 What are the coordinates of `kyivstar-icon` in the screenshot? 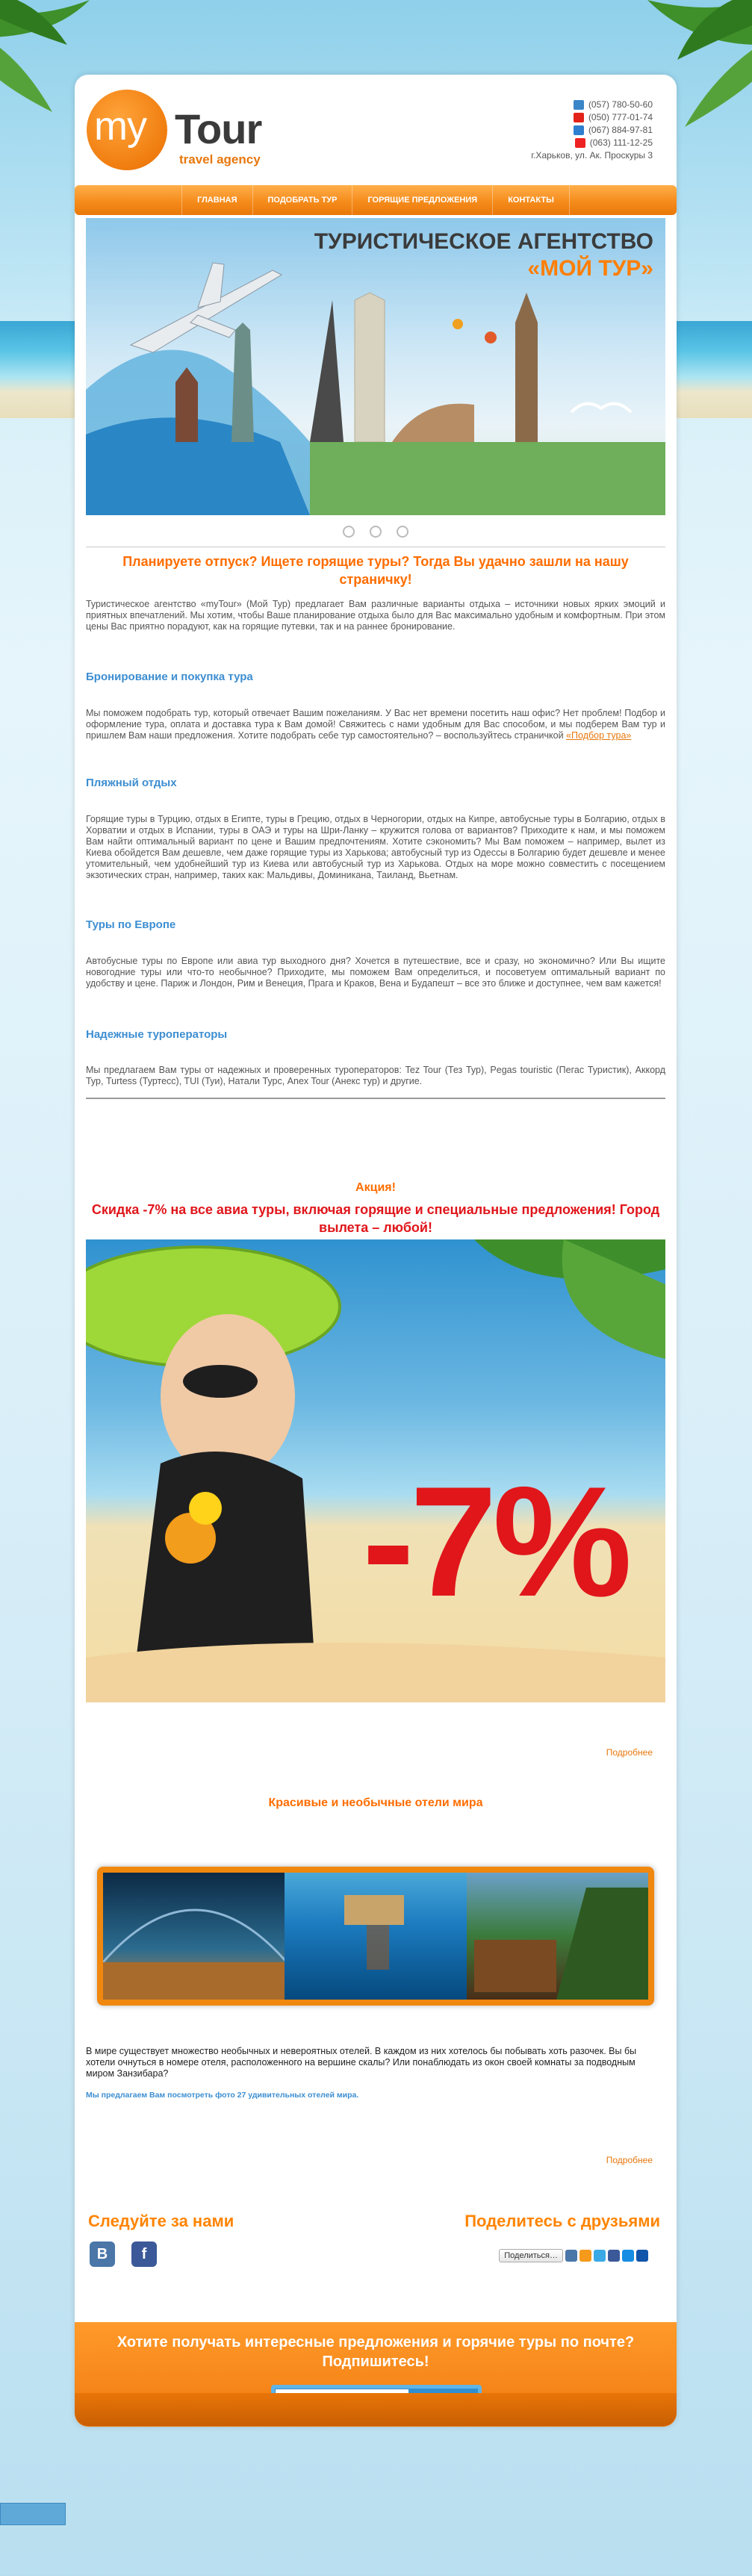 It's located at (578, 130).